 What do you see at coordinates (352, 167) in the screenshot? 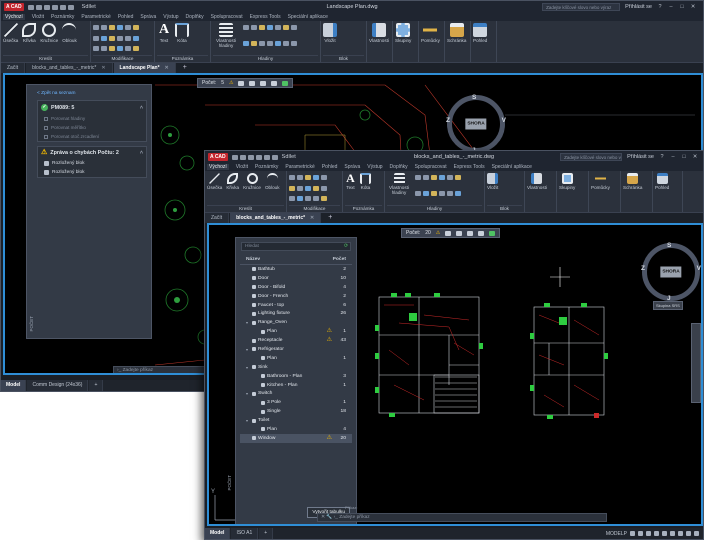
I see `ribbon-tab-5: Správa` at bounding box center [352, 167].